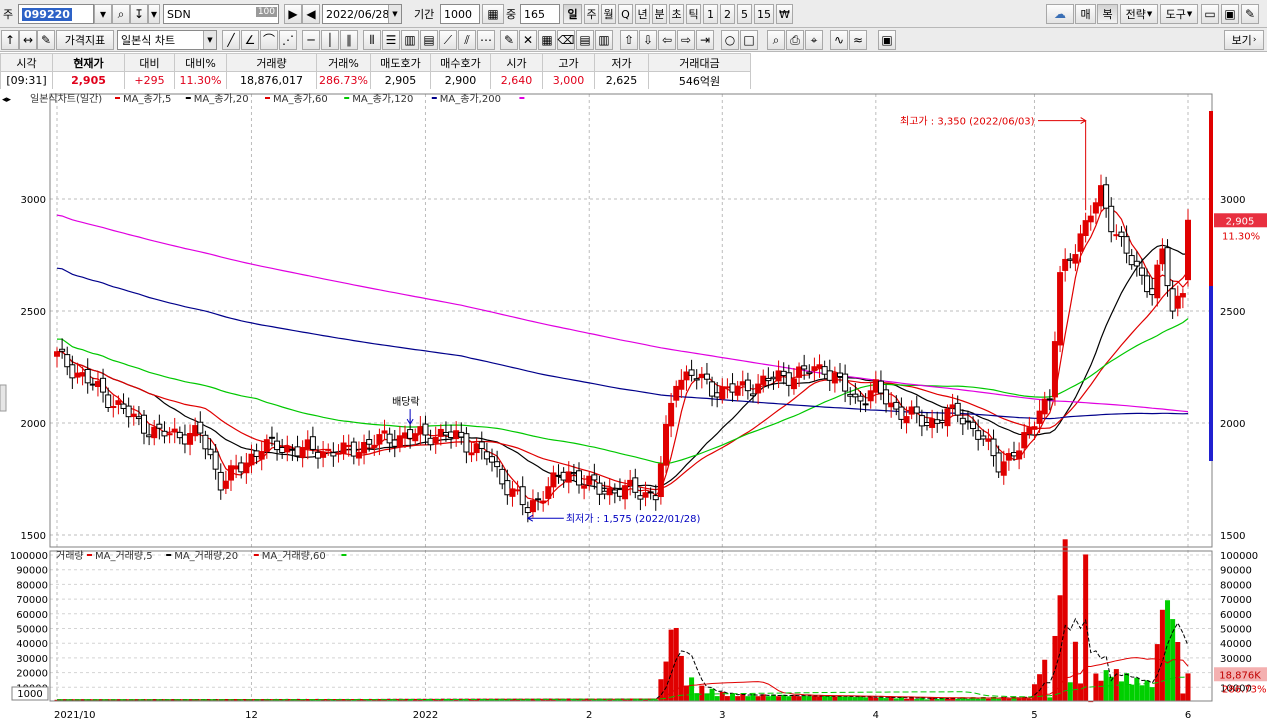 The height and width of the screenshot is (722, 1267). I want to click on scroll-up-button: ↑, so click(10, 40).